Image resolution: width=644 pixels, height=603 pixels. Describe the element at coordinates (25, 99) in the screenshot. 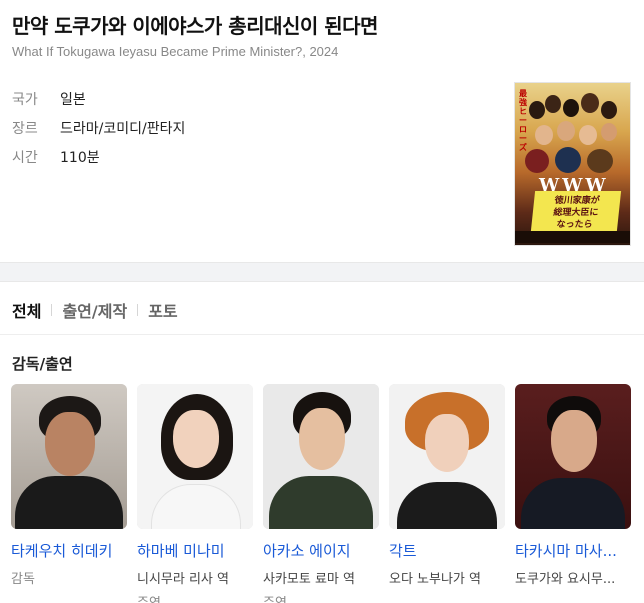

I see `info-label: 국가` at that location.